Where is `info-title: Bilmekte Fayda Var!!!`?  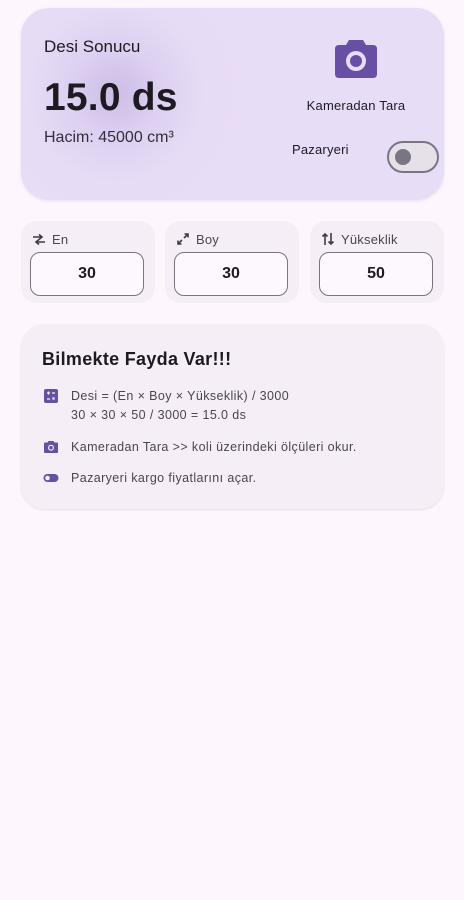 info-title: Bilmekte Fayda Var!!! is located at coordinates (137, 359).